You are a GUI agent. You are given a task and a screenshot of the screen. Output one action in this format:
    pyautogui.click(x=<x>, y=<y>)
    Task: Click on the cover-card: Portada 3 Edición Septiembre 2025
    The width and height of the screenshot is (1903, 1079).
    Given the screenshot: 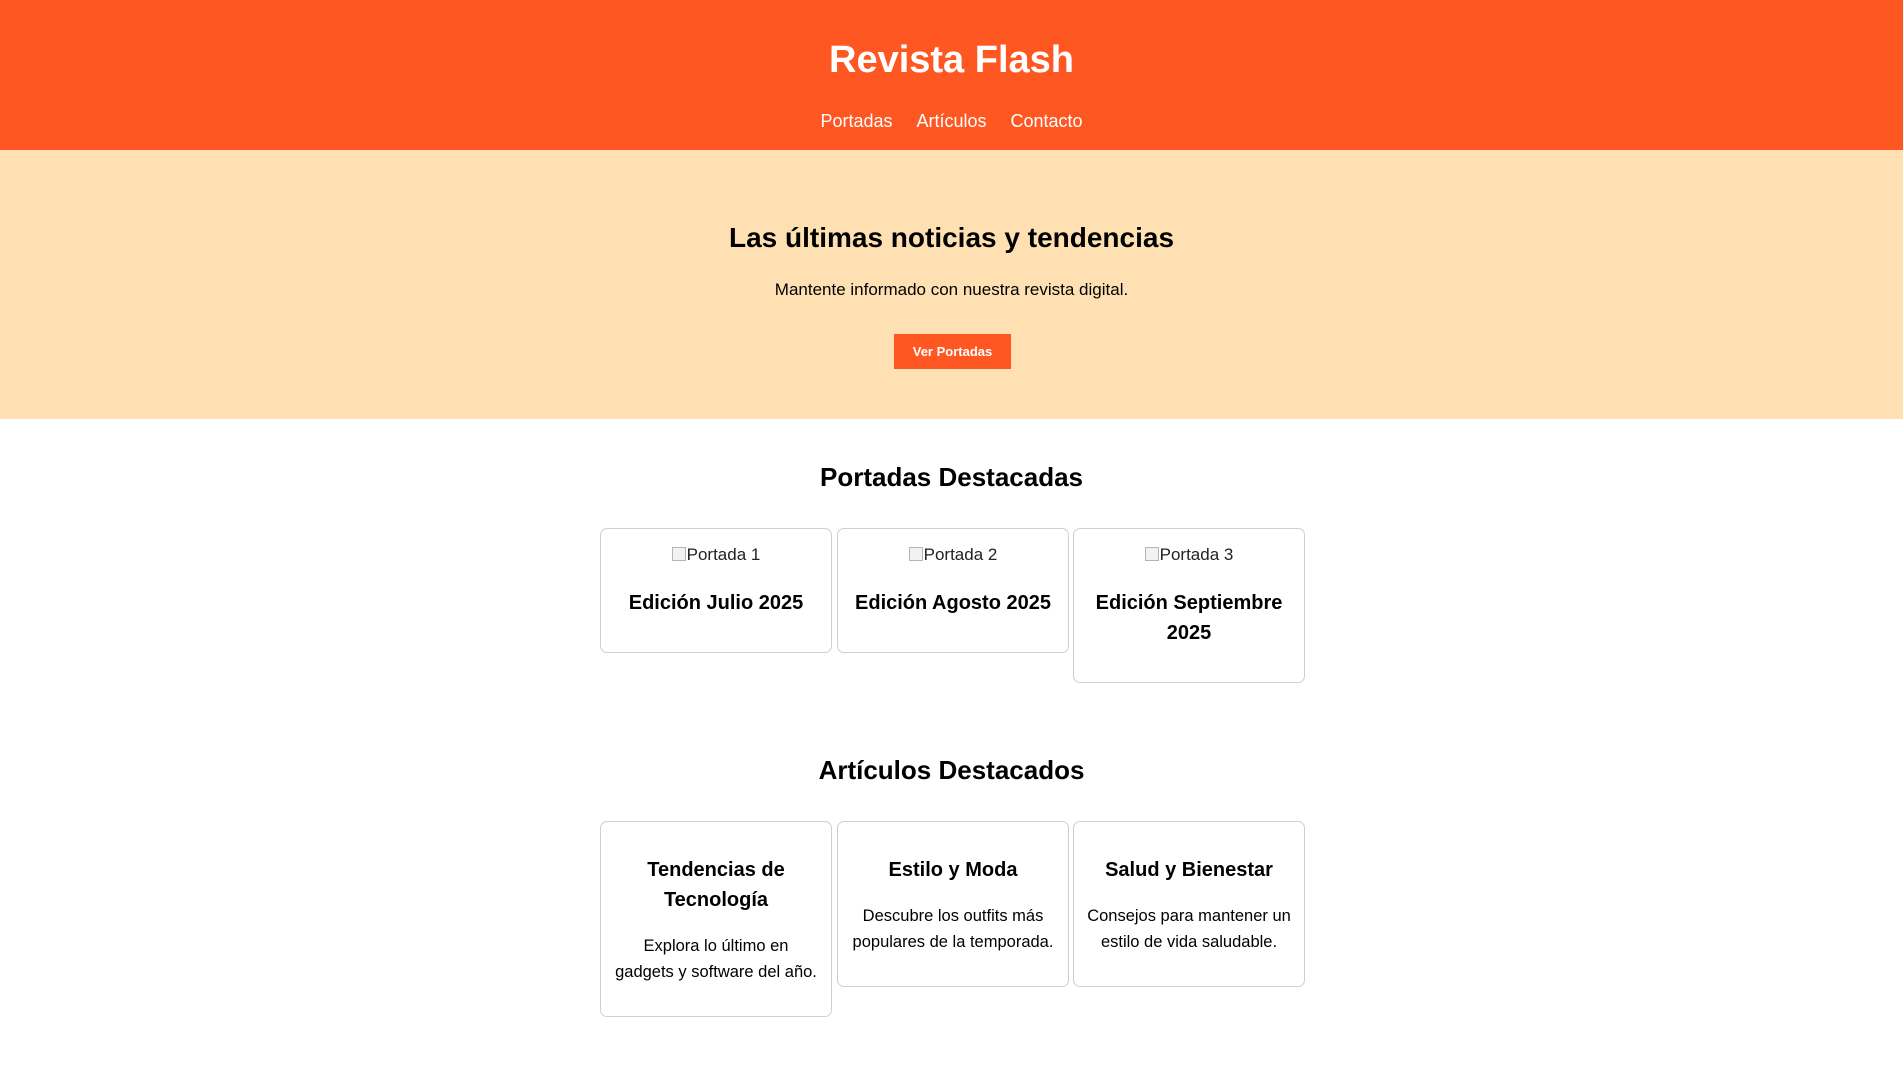 What is the action you would take?
    pyautogui.click(x=1189, y=605)
    